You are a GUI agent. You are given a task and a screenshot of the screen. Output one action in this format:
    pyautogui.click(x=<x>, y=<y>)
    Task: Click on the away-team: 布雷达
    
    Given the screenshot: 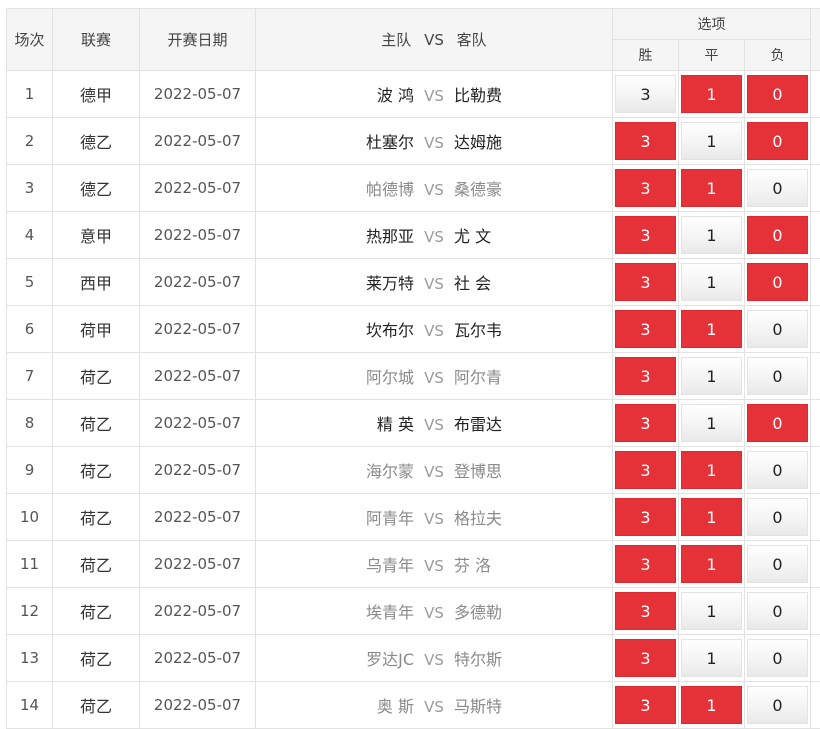 What is the action you would take?
    pyautogui.click(x=531, y=423)
    